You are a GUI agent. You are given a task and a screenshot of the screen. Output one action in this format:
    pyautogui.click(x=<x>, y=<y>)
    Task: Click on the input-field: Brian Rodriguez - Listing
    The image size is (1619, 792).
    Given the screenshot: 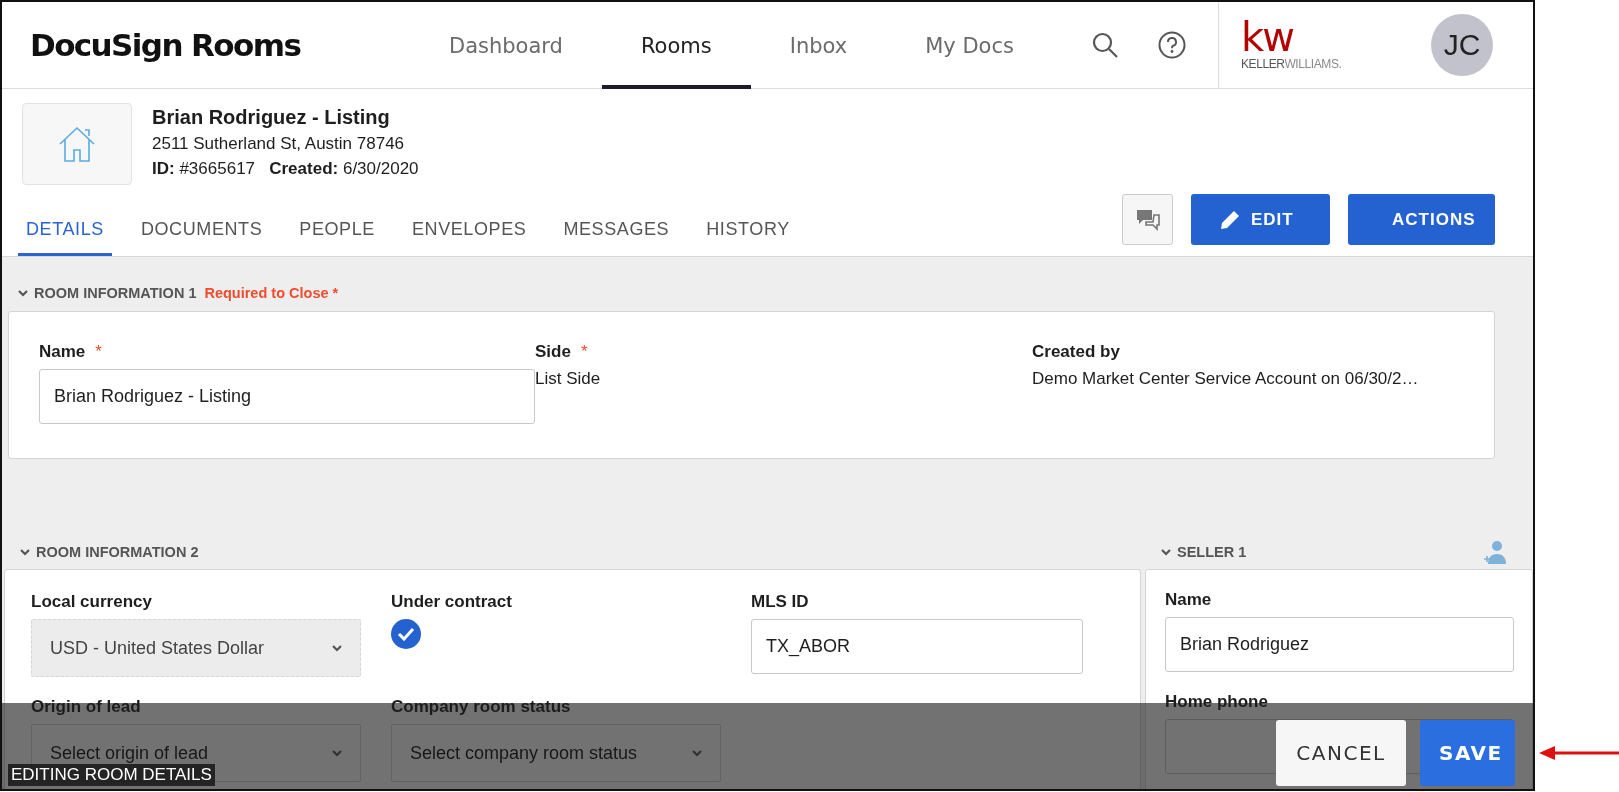 What is the action you would take?
    pyautogui.click(x=287, y=396)
    